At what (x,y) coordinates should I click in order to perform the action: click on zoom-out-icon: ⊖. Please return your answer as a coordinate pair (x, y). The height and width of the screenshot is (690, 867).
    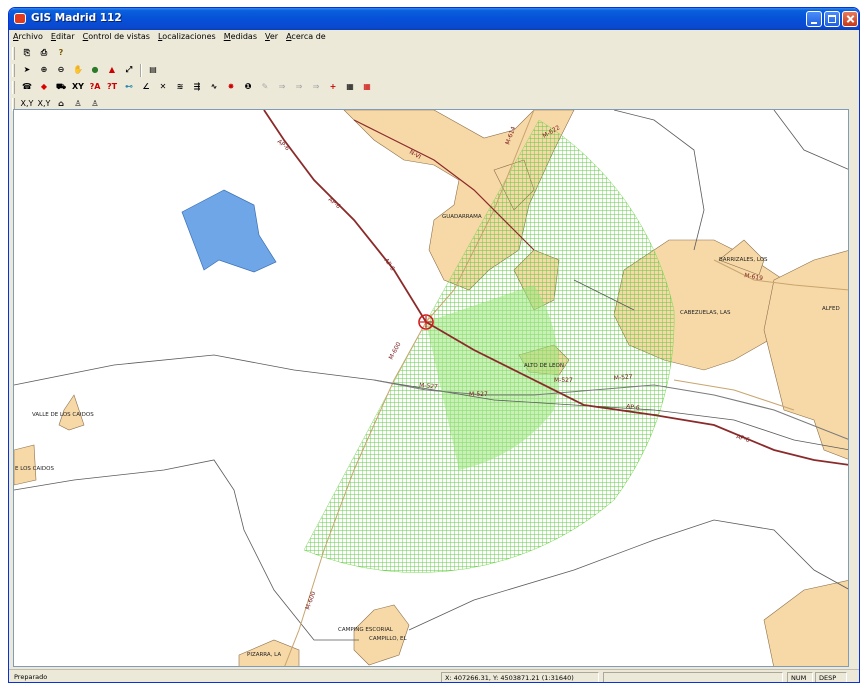
    Looking at the image, I should click on (61, 70).